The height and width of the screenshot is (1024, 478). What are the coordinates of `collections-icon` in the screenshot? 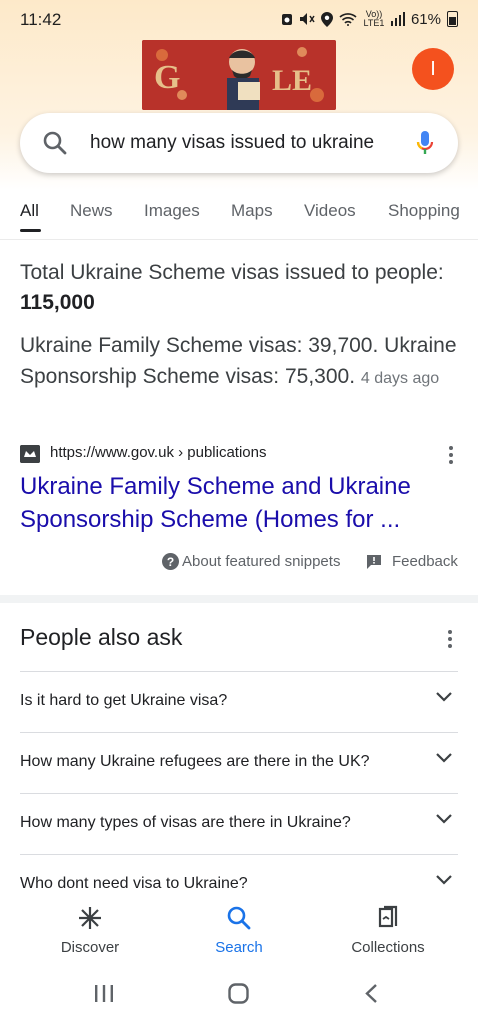 It's located at (388, 916).